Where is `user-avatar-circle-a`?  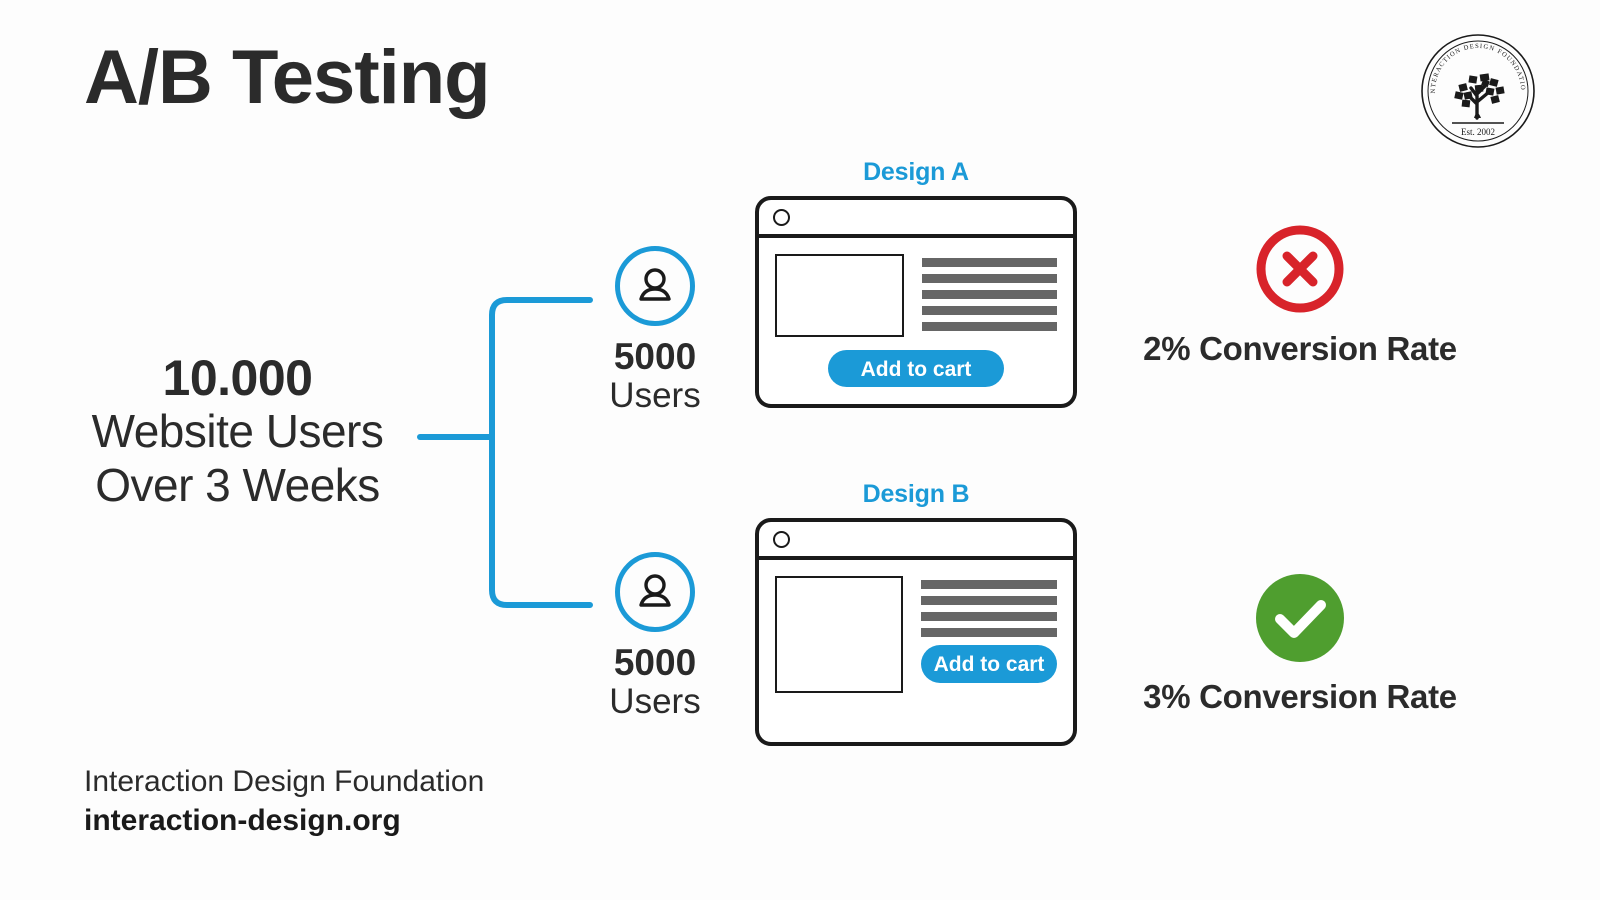 user-avatar-circle-a is located at coordinates (655, 286).